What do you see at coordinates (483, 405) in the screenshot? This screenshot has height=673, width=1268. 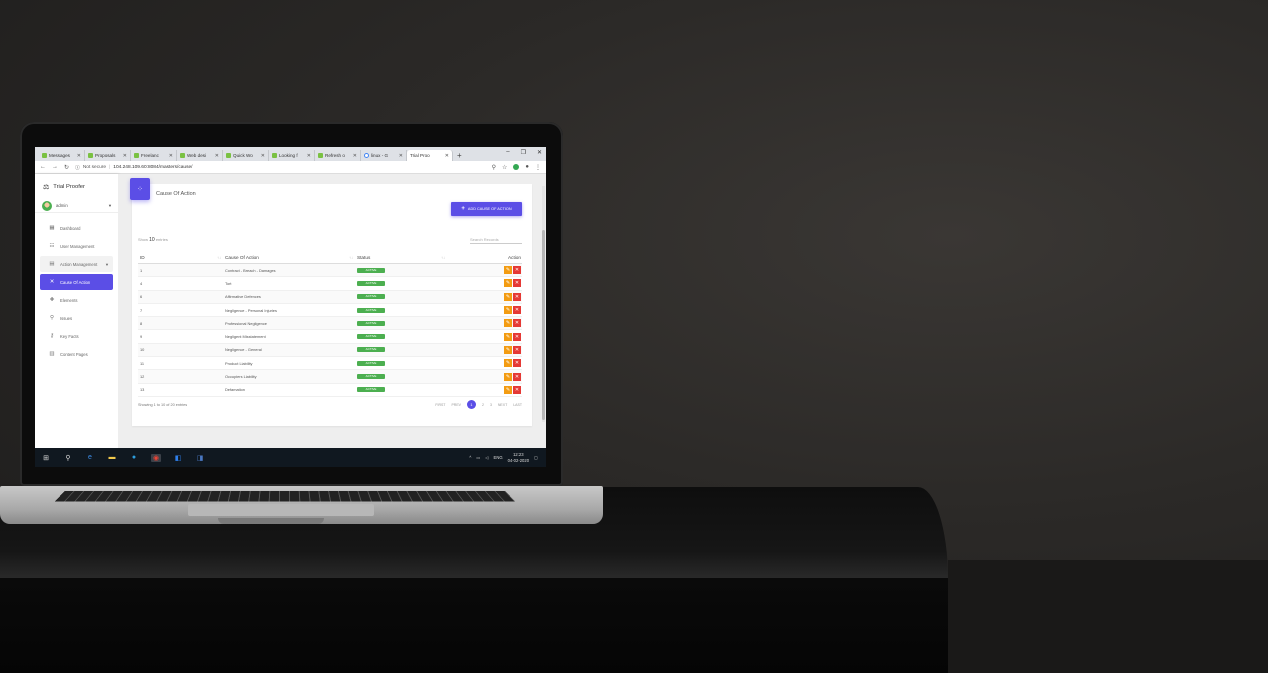 I see `pager-page-2: 2` at bounding box center [483, 405].